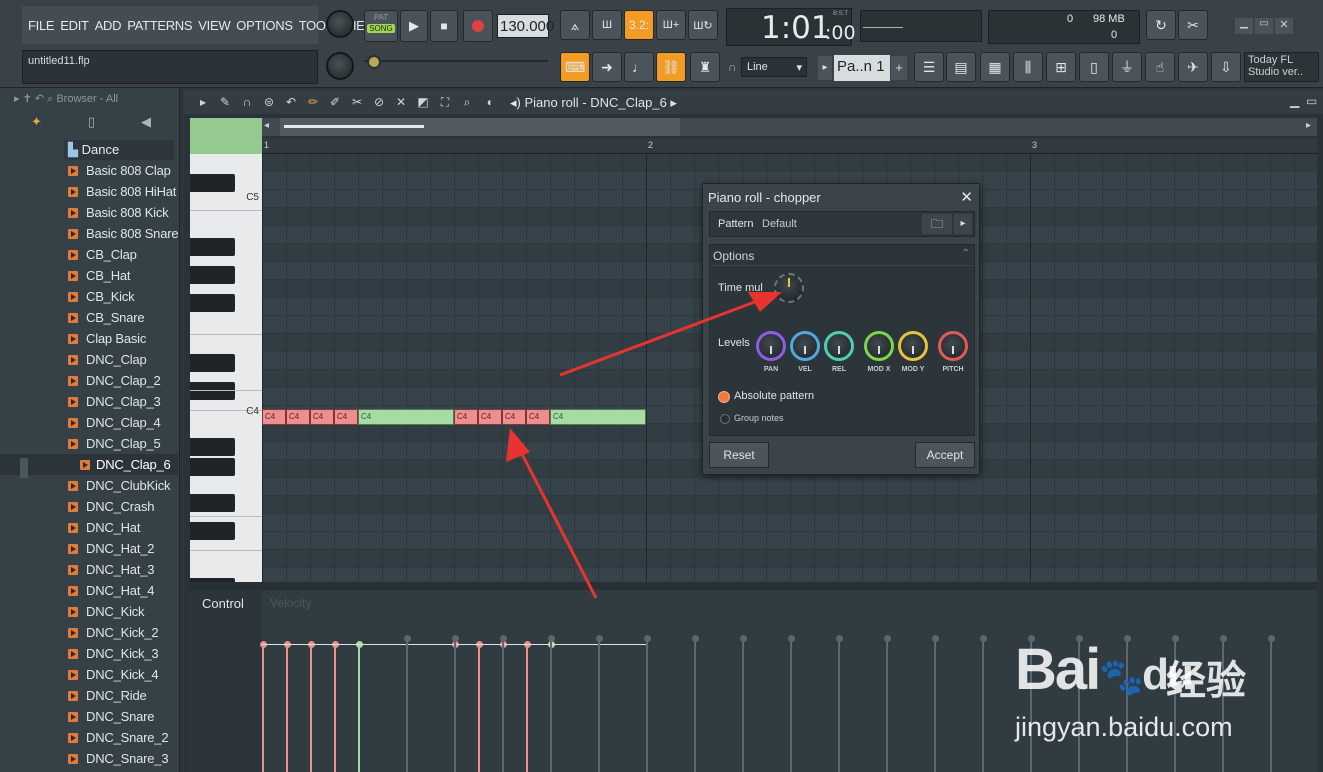  Describe the element at coordinates (575, 67) in the screenshot. I see `typing-keyboard-button: ⌨` at that location.